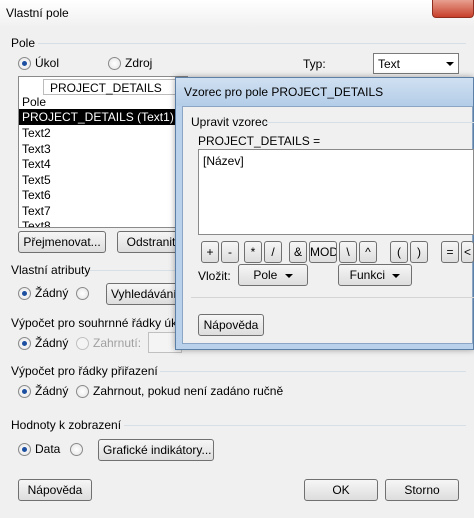  I want to click on summary-none-radio, so click(24, 343).